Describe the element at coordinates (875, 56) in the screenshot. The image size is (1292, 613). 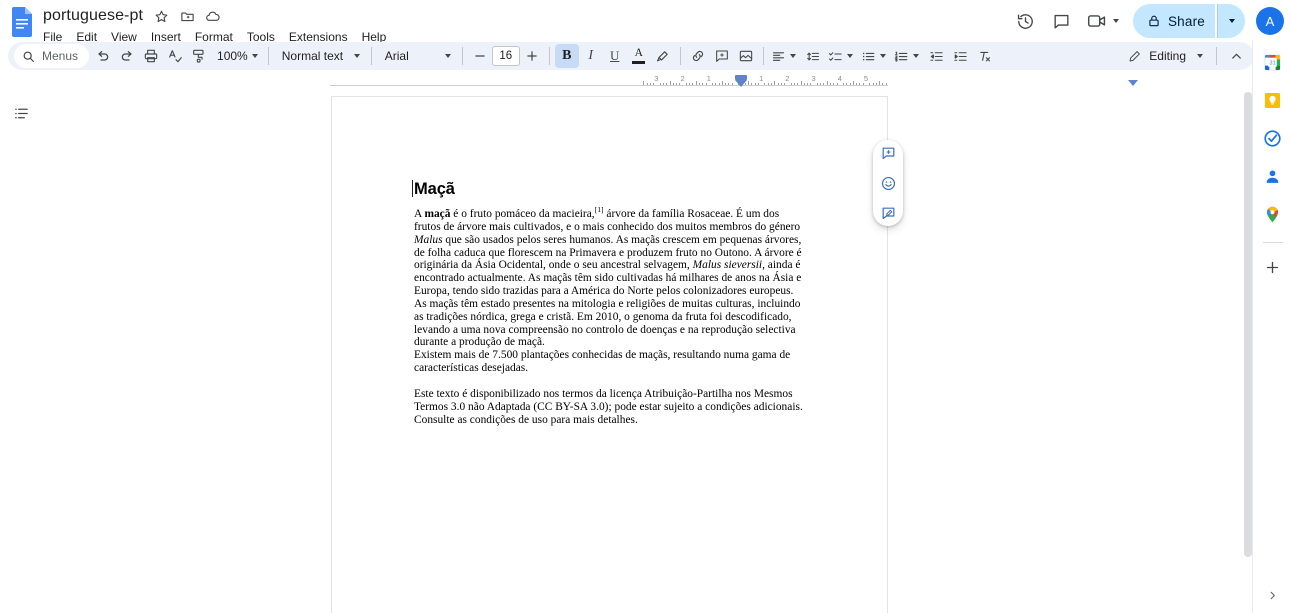
I see `bulleted-list-button` at that location.